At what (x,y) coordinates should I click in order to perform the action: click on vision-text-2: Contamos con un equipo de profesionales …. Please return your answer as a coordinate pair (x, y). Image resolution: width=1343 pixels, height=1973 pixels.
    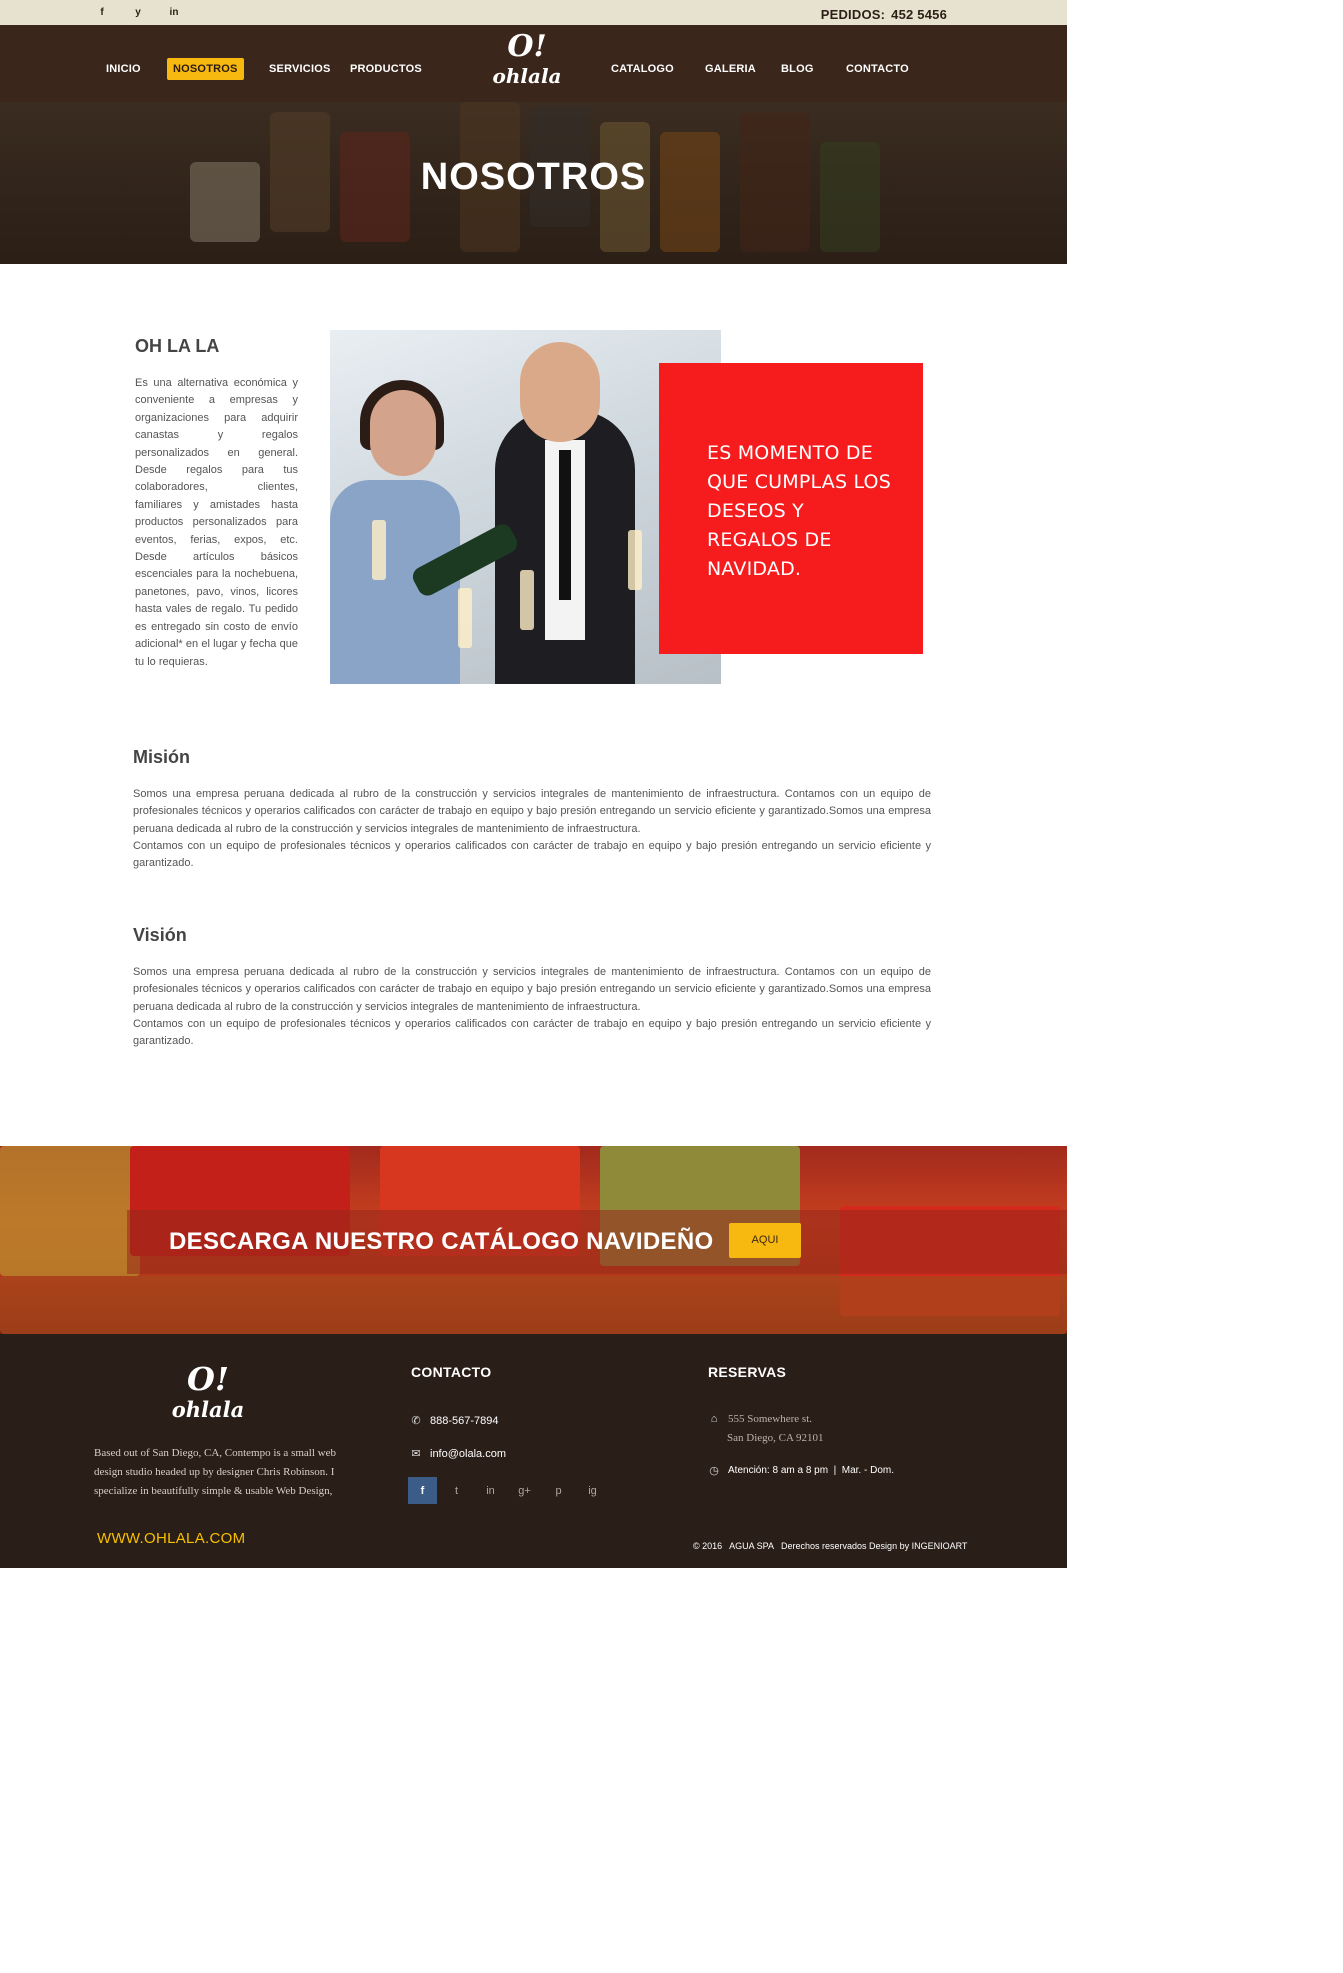
    Looking at the image, I should click on (532, 1033).